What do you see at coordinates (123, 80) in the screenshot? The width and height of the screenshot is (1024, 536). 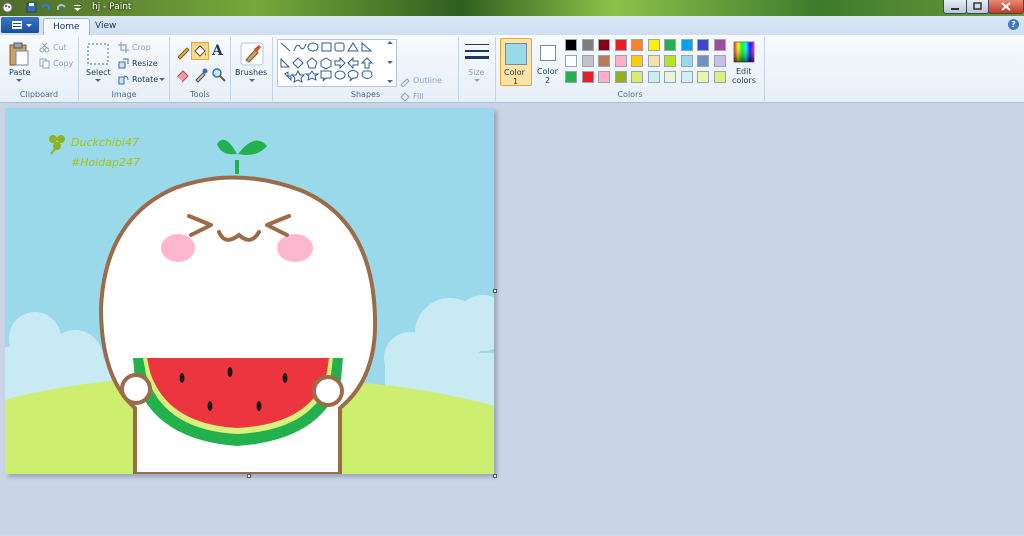 I see `rotate-icon` at bounding box center [123, 80].